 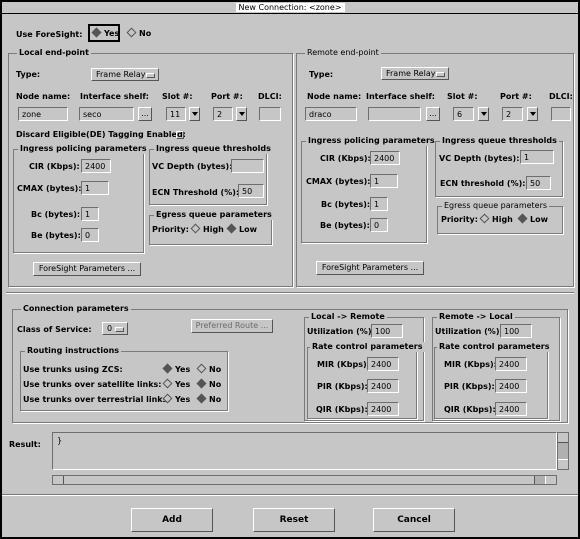 I want to click on remote-slot-arrow-icon, so click(x=483, y=114).